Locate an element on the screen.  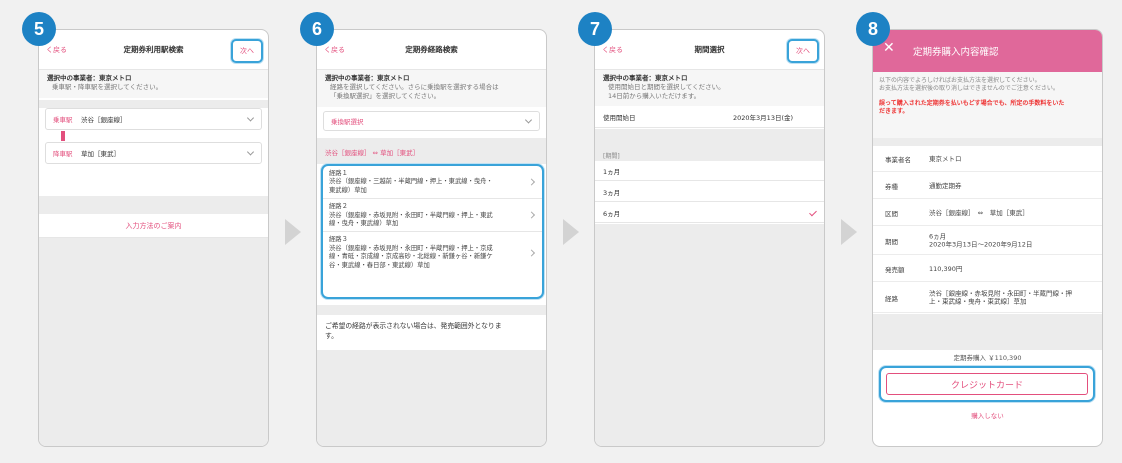
detail-row-period: 期間 6ヵ月 2020年3月13日〜2020年9月12日 is located at coordinates (987, 241).